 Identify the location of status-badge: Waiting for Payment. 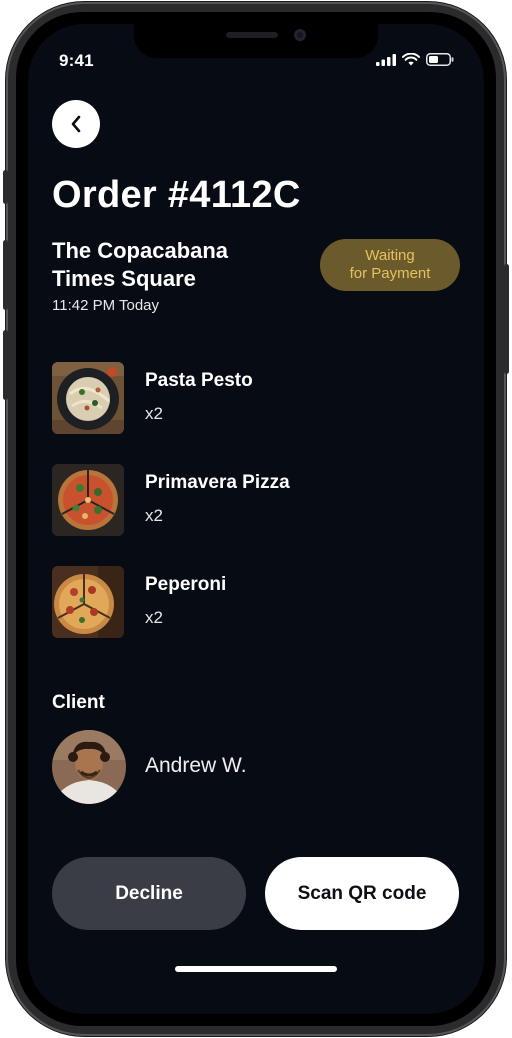
(390, 265).